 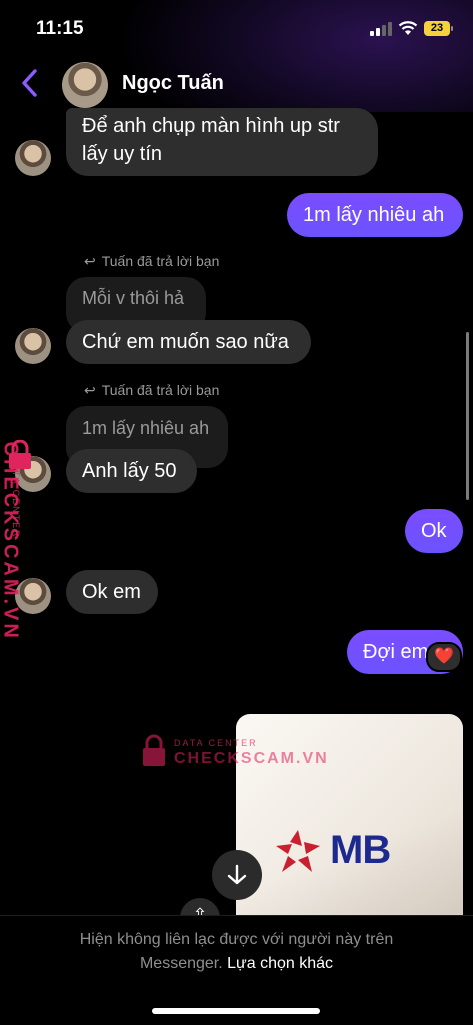 What do you see at coordinates (444, 657) in the screenshot?
I see `heart-reaction-icon: ❤️` at bounding box center [444, 657].